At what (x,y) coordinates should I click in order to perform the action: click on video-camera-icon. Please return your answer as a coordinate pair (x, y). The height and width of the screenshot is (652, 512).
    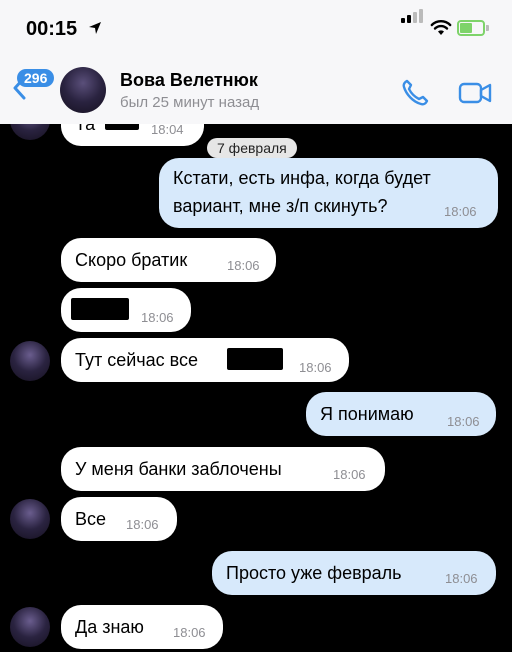
    Looking at the image, I should click on (475, 93).